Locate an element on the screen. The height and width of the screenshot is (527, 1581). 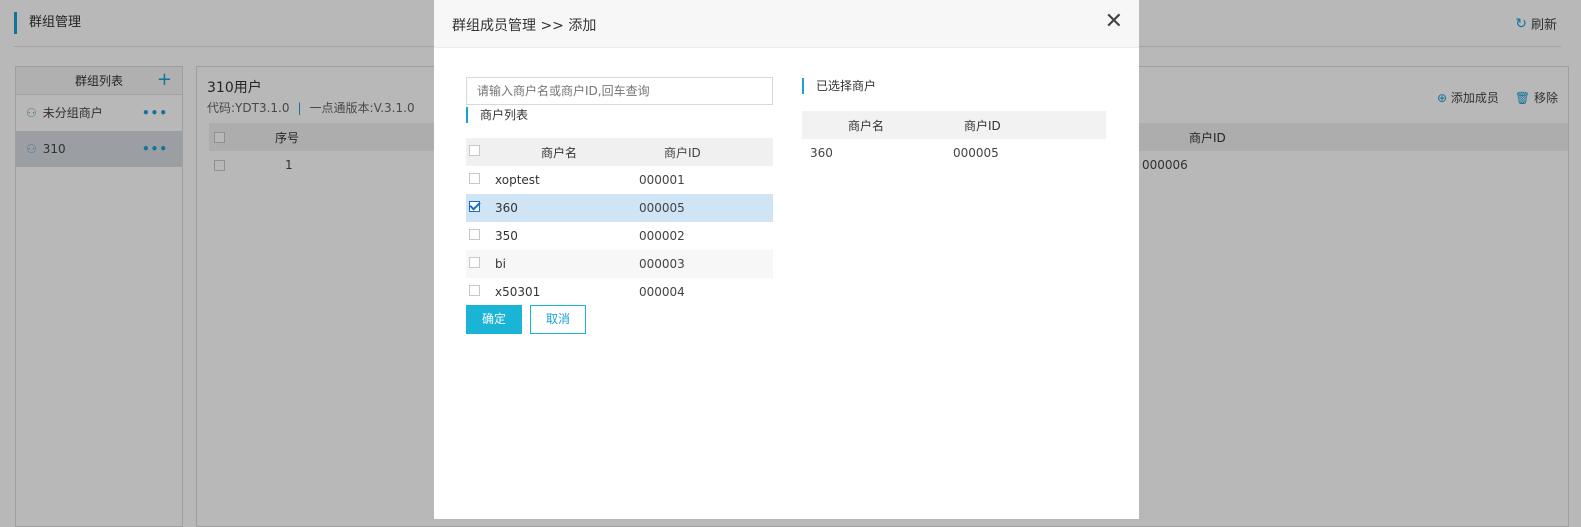
select-all-checkbox is located at coordinates (474, 150).